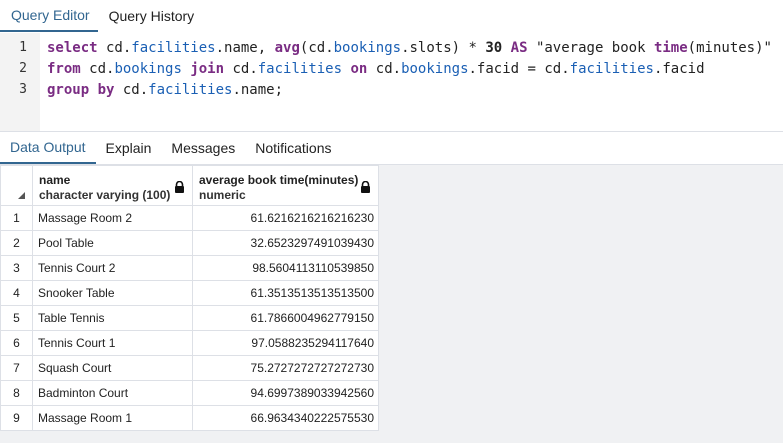  What do you see at coordinates (16, 418) in the screenshot?
I see `row-number: 9` at bounding box center [16, 418].